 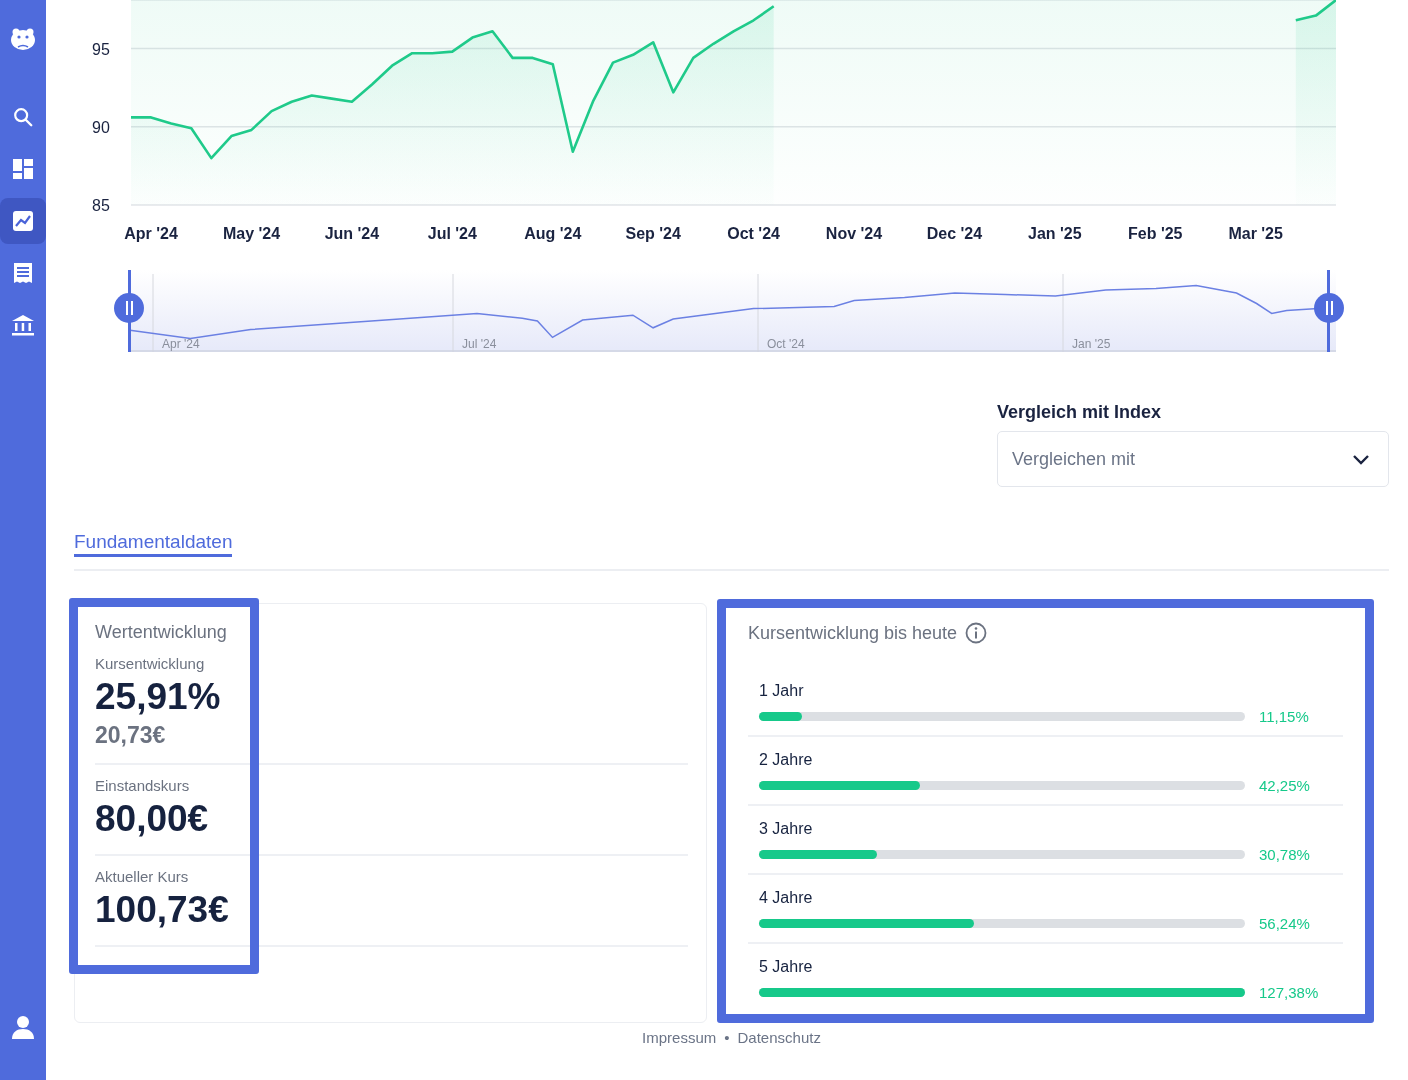 What do you see at coordinates (143, 785) in the screenshot?
I see `metric-label: Einstandskurs` at bounding box center [143, 785].